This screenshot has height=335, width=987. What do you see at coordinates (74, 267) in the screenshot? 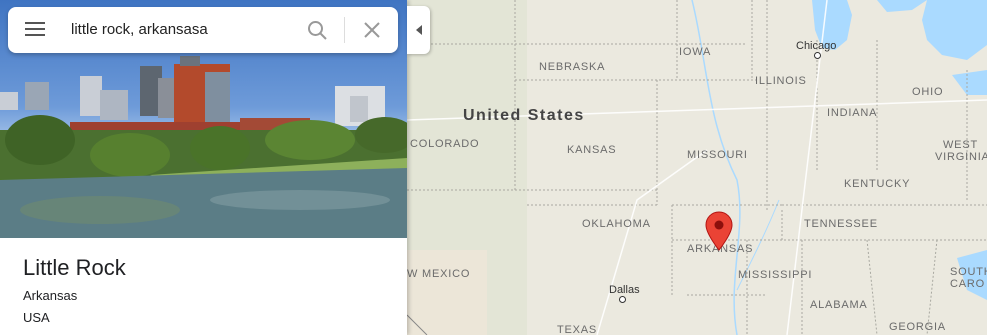
I see `place-title: Little Rock` at bounding box center [74, 267].